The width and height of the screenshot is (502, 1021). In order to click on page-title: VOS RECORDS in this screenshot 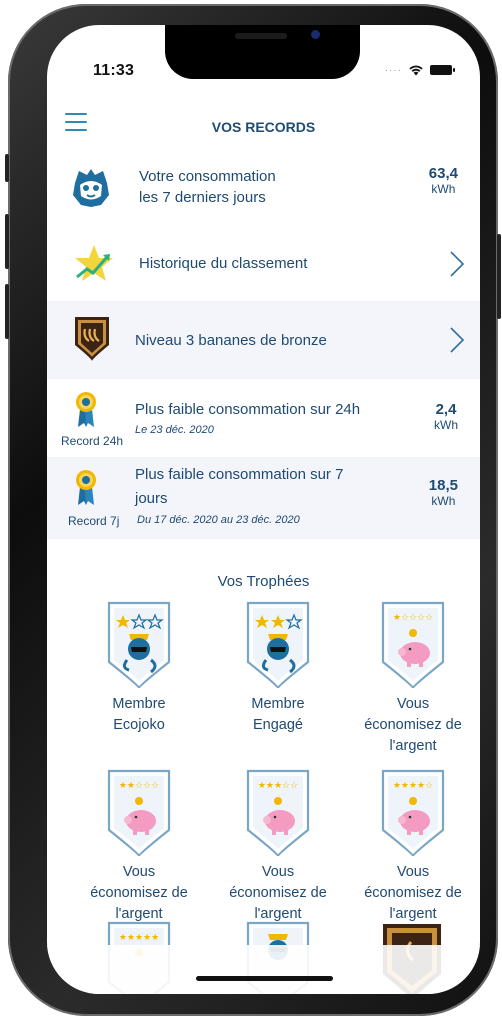, I will do `click(263, 127)`.